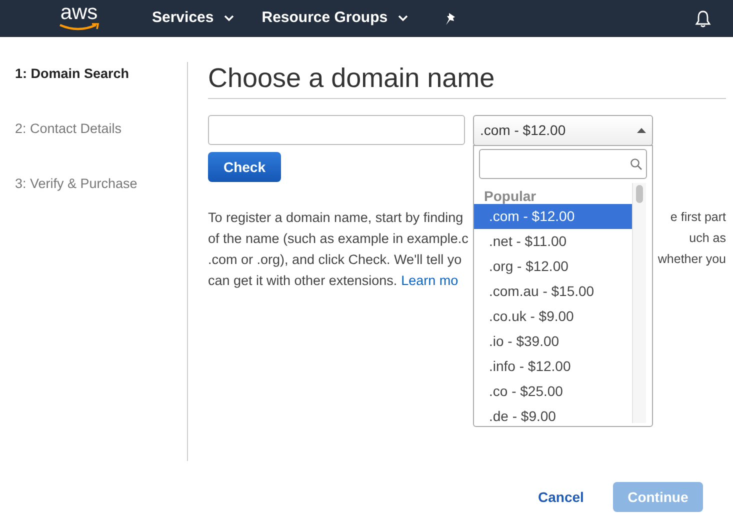  Describe the element at coordinates (553, 316) in the screenshot. I see `dropdown-option: .co.uk - $9.00` at that location.